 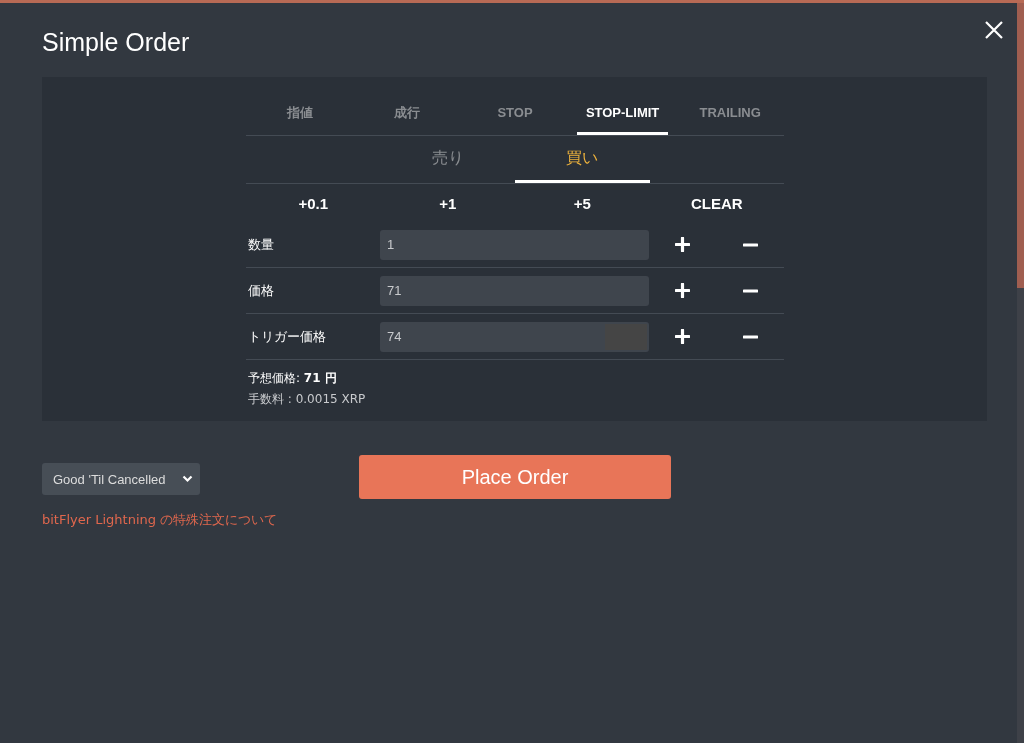 What do you see at coordinates (447, 203) in the screenshot?
I see `step-button: +1` at bounding box center [447, 203].